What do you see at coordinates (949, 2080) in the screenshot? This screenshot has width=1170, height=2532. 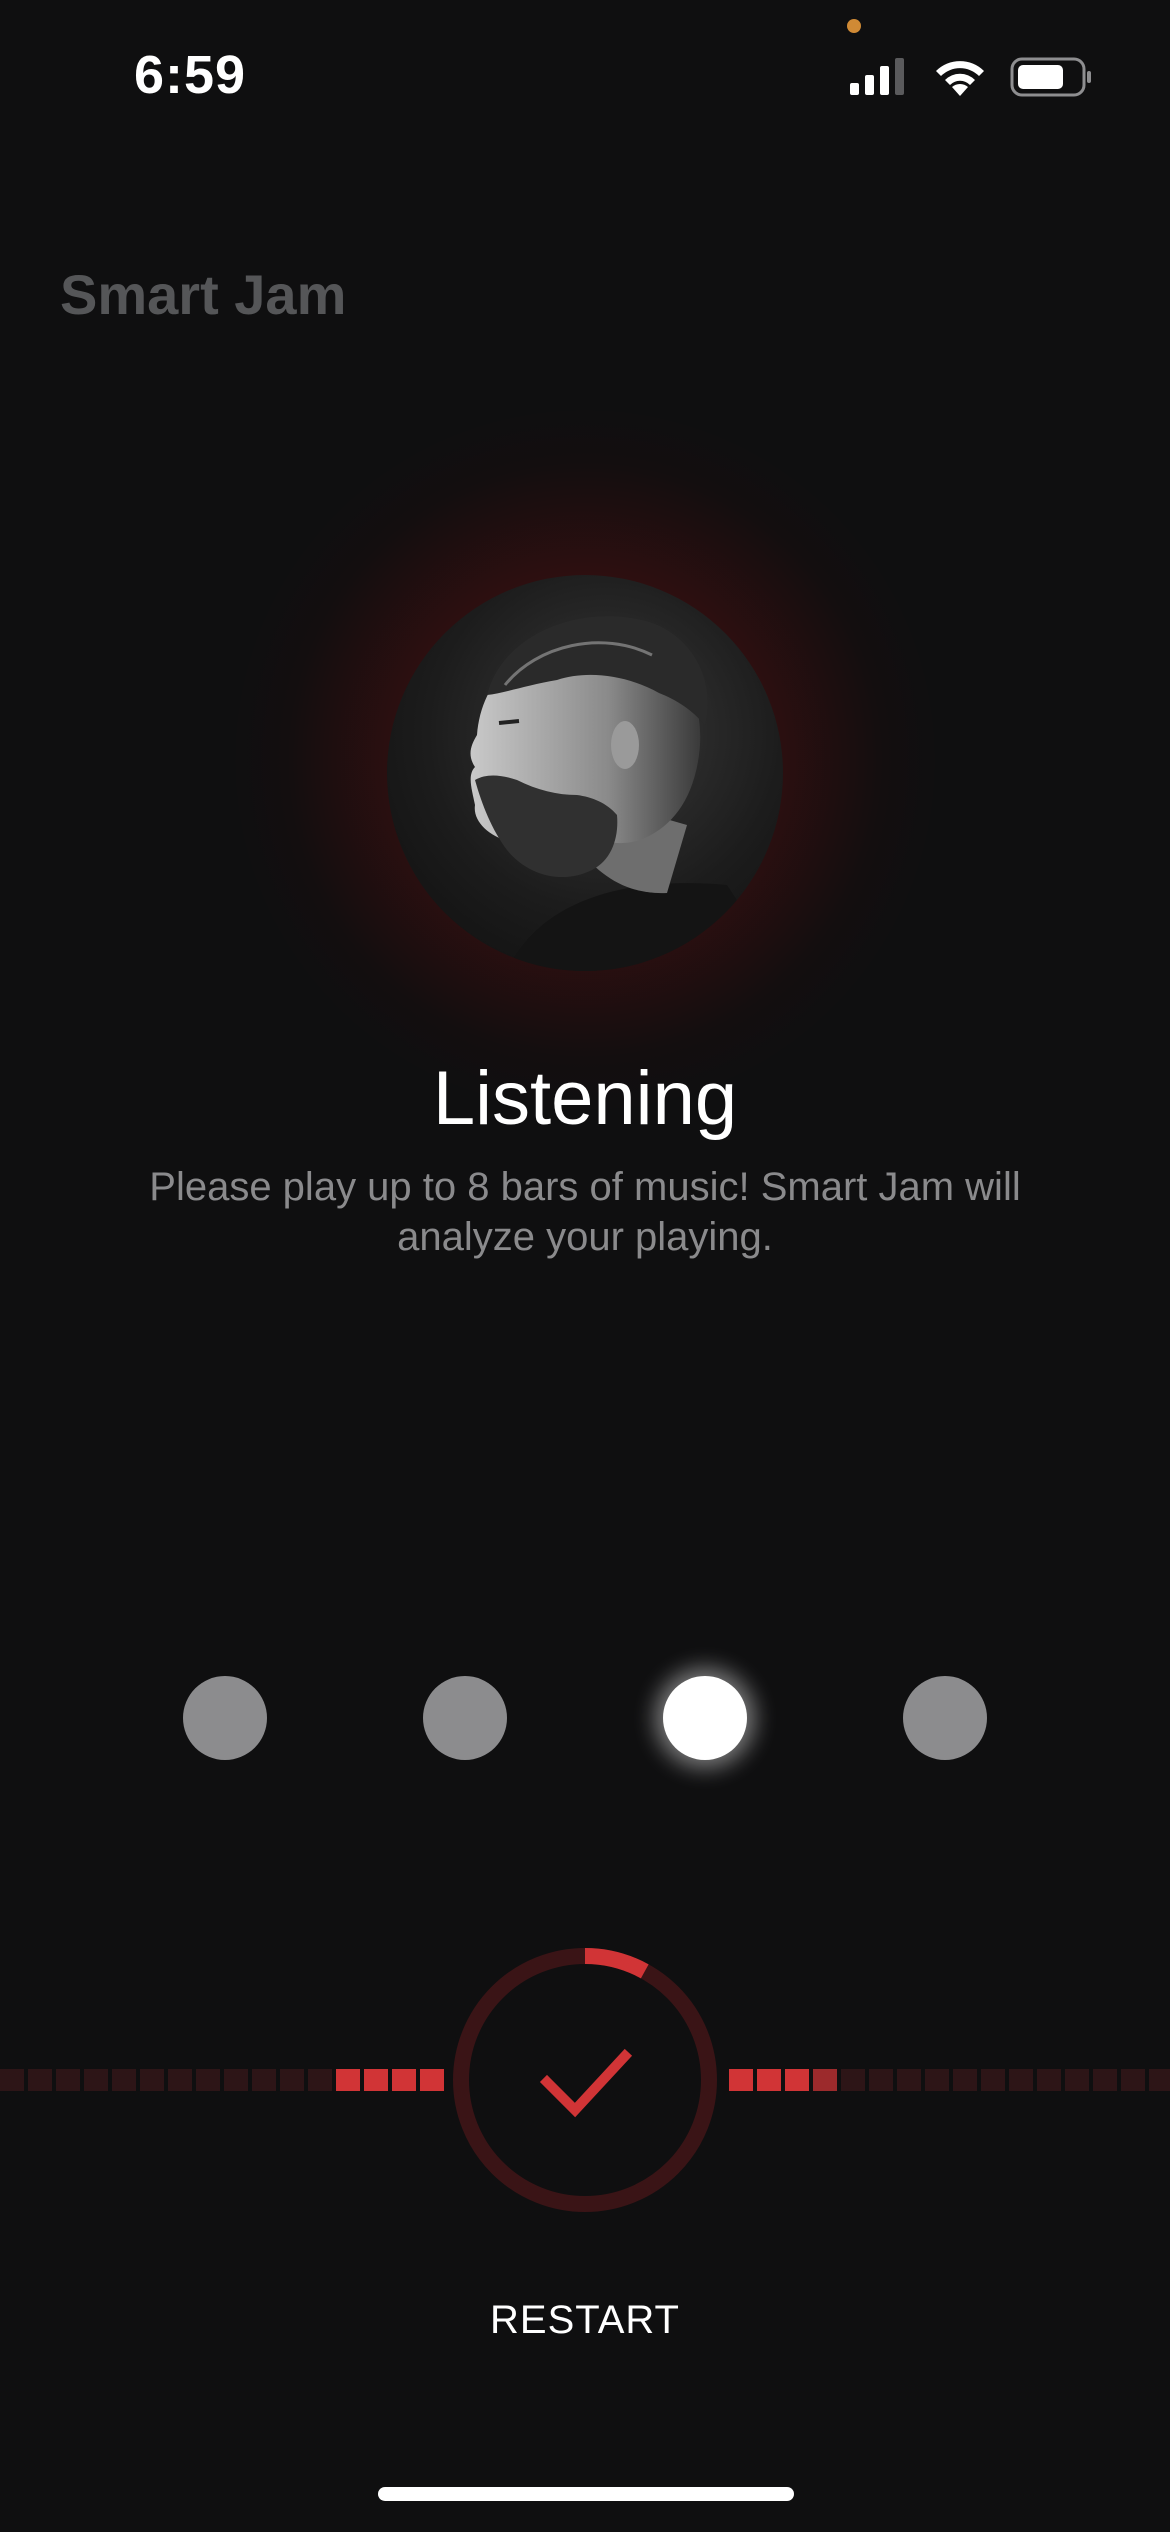 I see `input-level-meter-right` at bounding box center [949, 2080].